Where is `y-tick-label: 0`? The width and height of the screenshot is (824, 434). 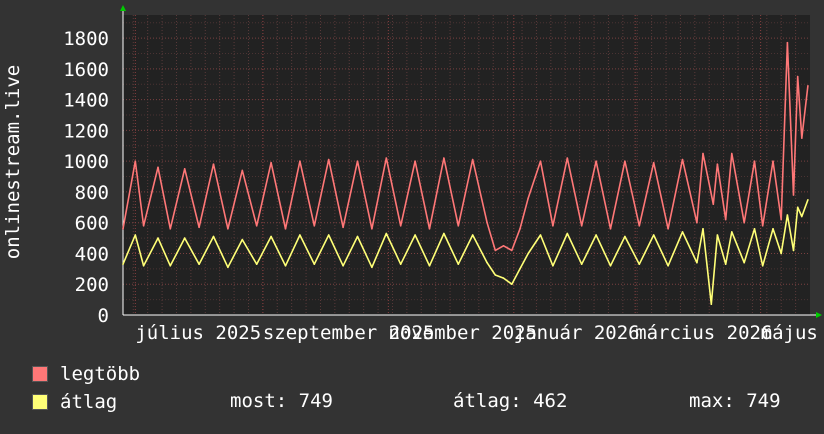
y-tick-label: 0 is located at coordinates (103, 316).